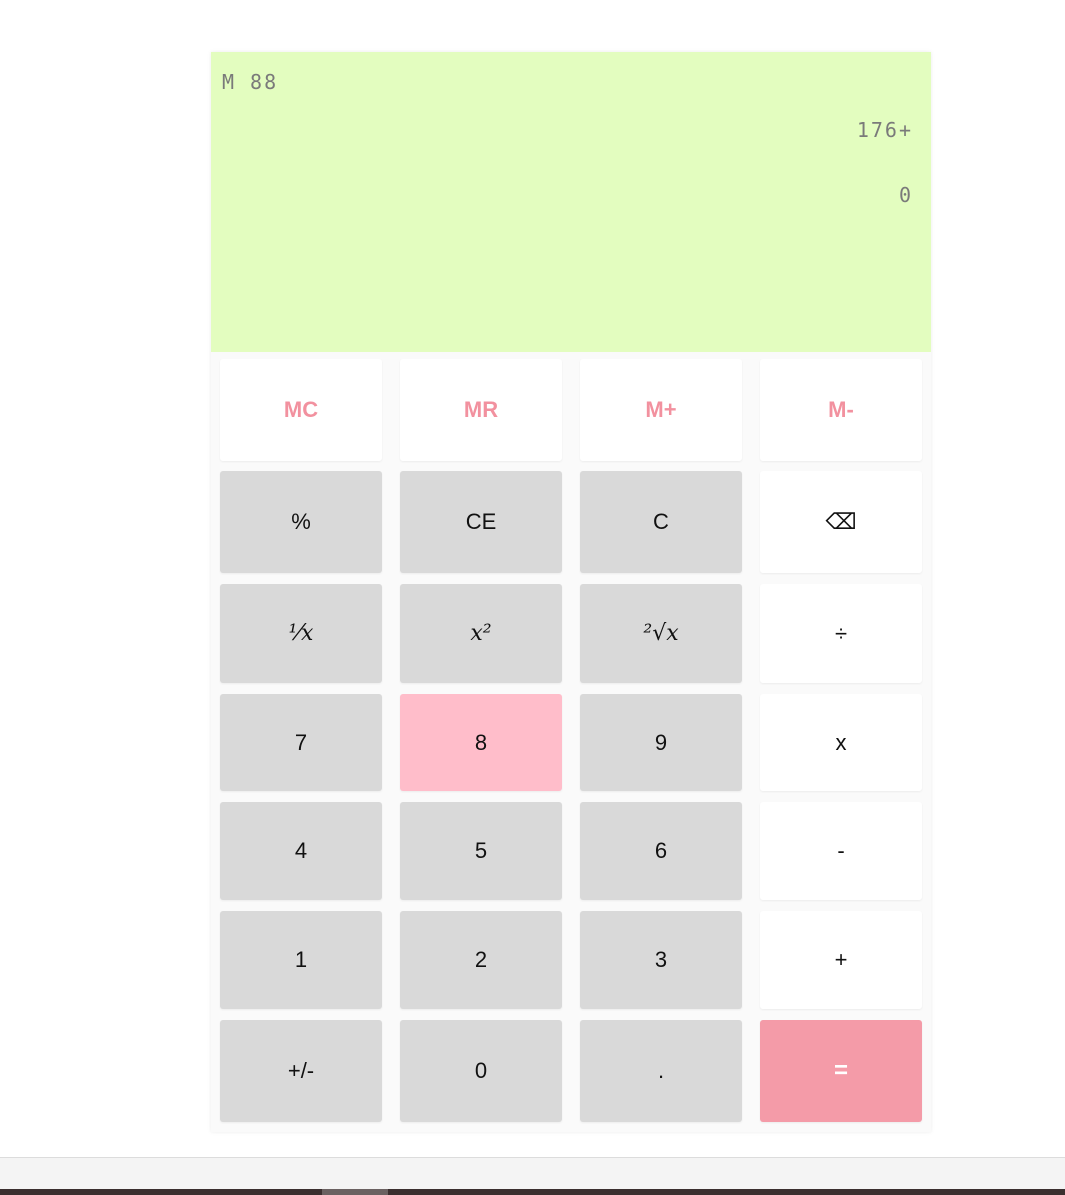 The image size is (1065, 1195). Describe the element at coordinates (301, 851) in the screenshot. I see `digit-4-button: 4` at that location.